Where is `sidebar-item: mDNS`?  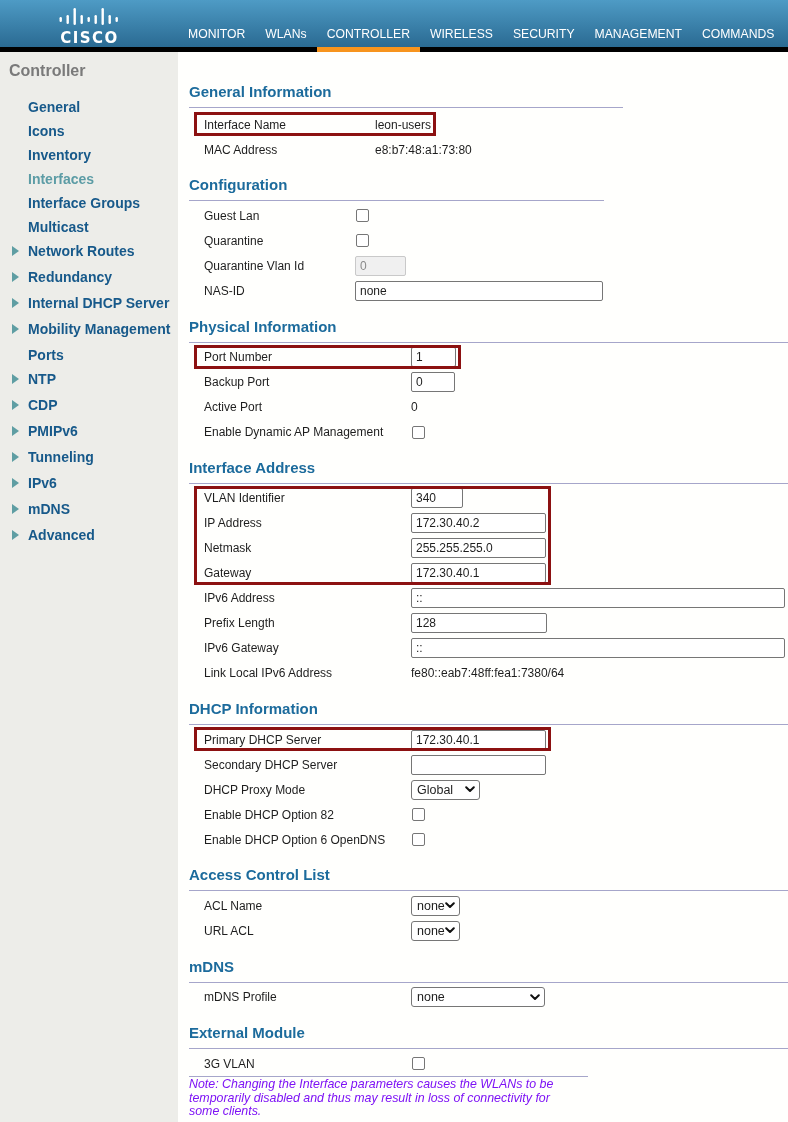
sidebar-item: mDNS is located at coordinates (35, 509).